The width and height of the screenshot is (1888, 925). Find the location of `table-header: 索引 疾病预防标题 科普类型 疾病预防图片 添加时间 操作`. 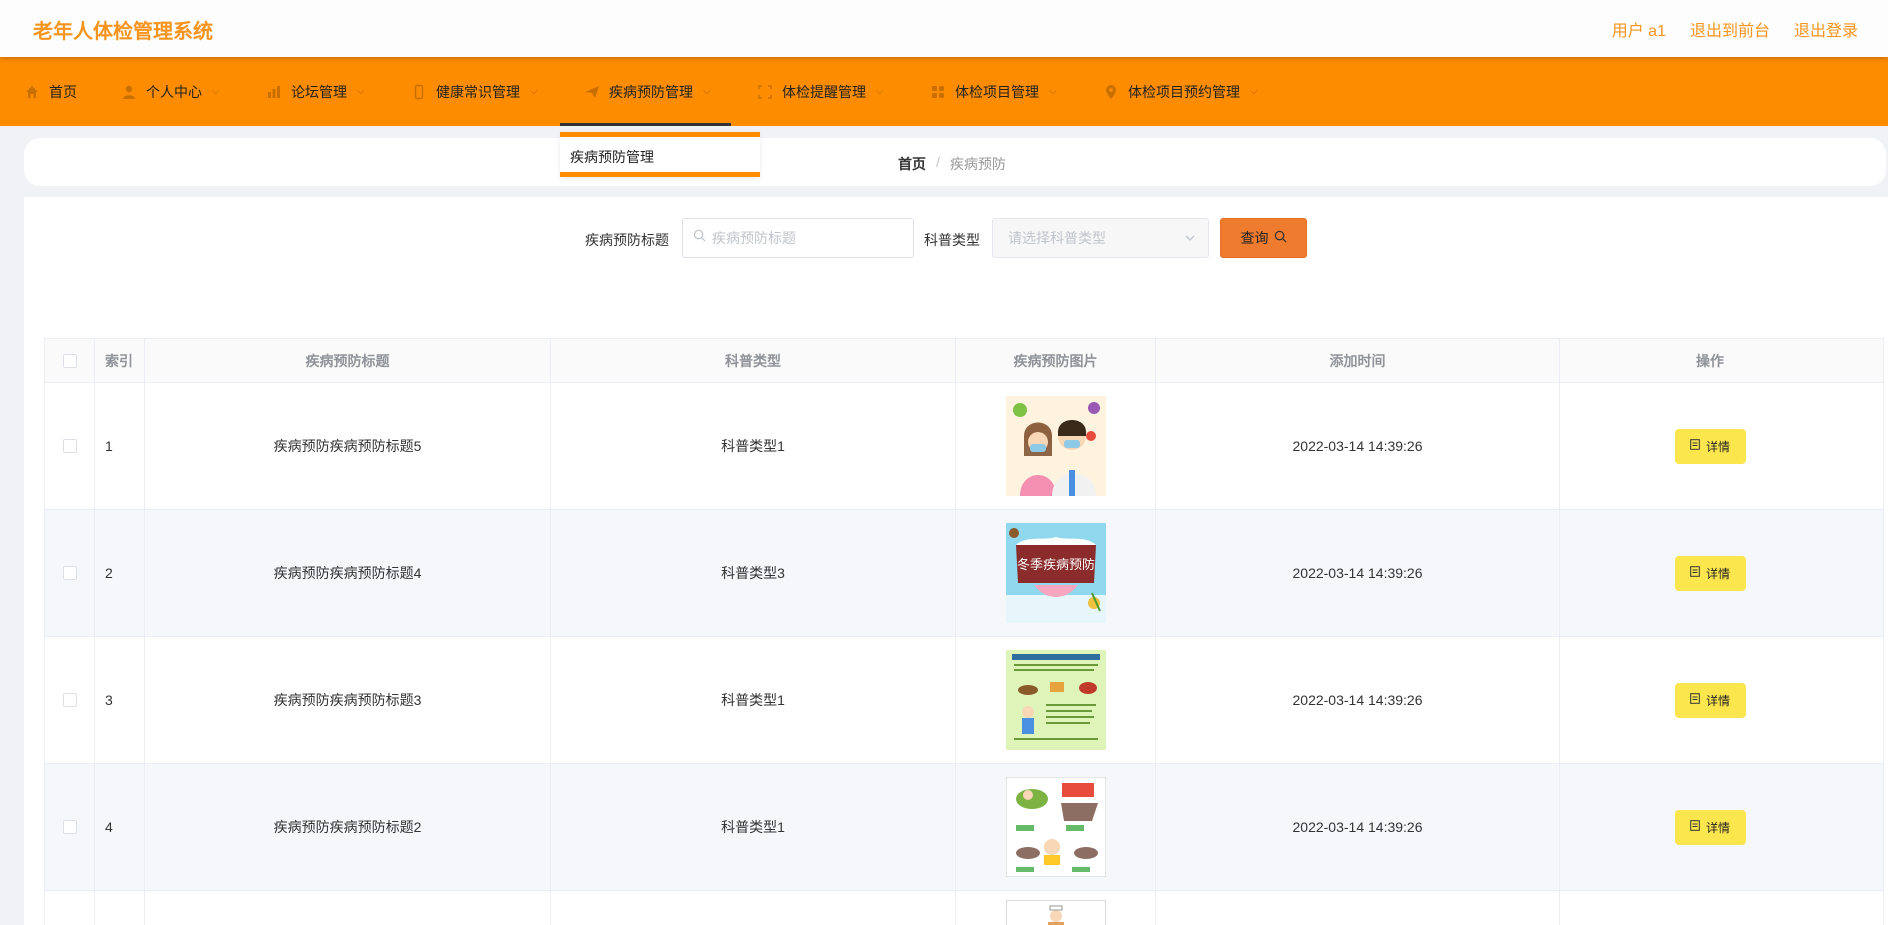

table-header: 索引 疾病预防标题 科普类型 疾病预防图片 添加时间 操作 is located at coordinates (964, 361).